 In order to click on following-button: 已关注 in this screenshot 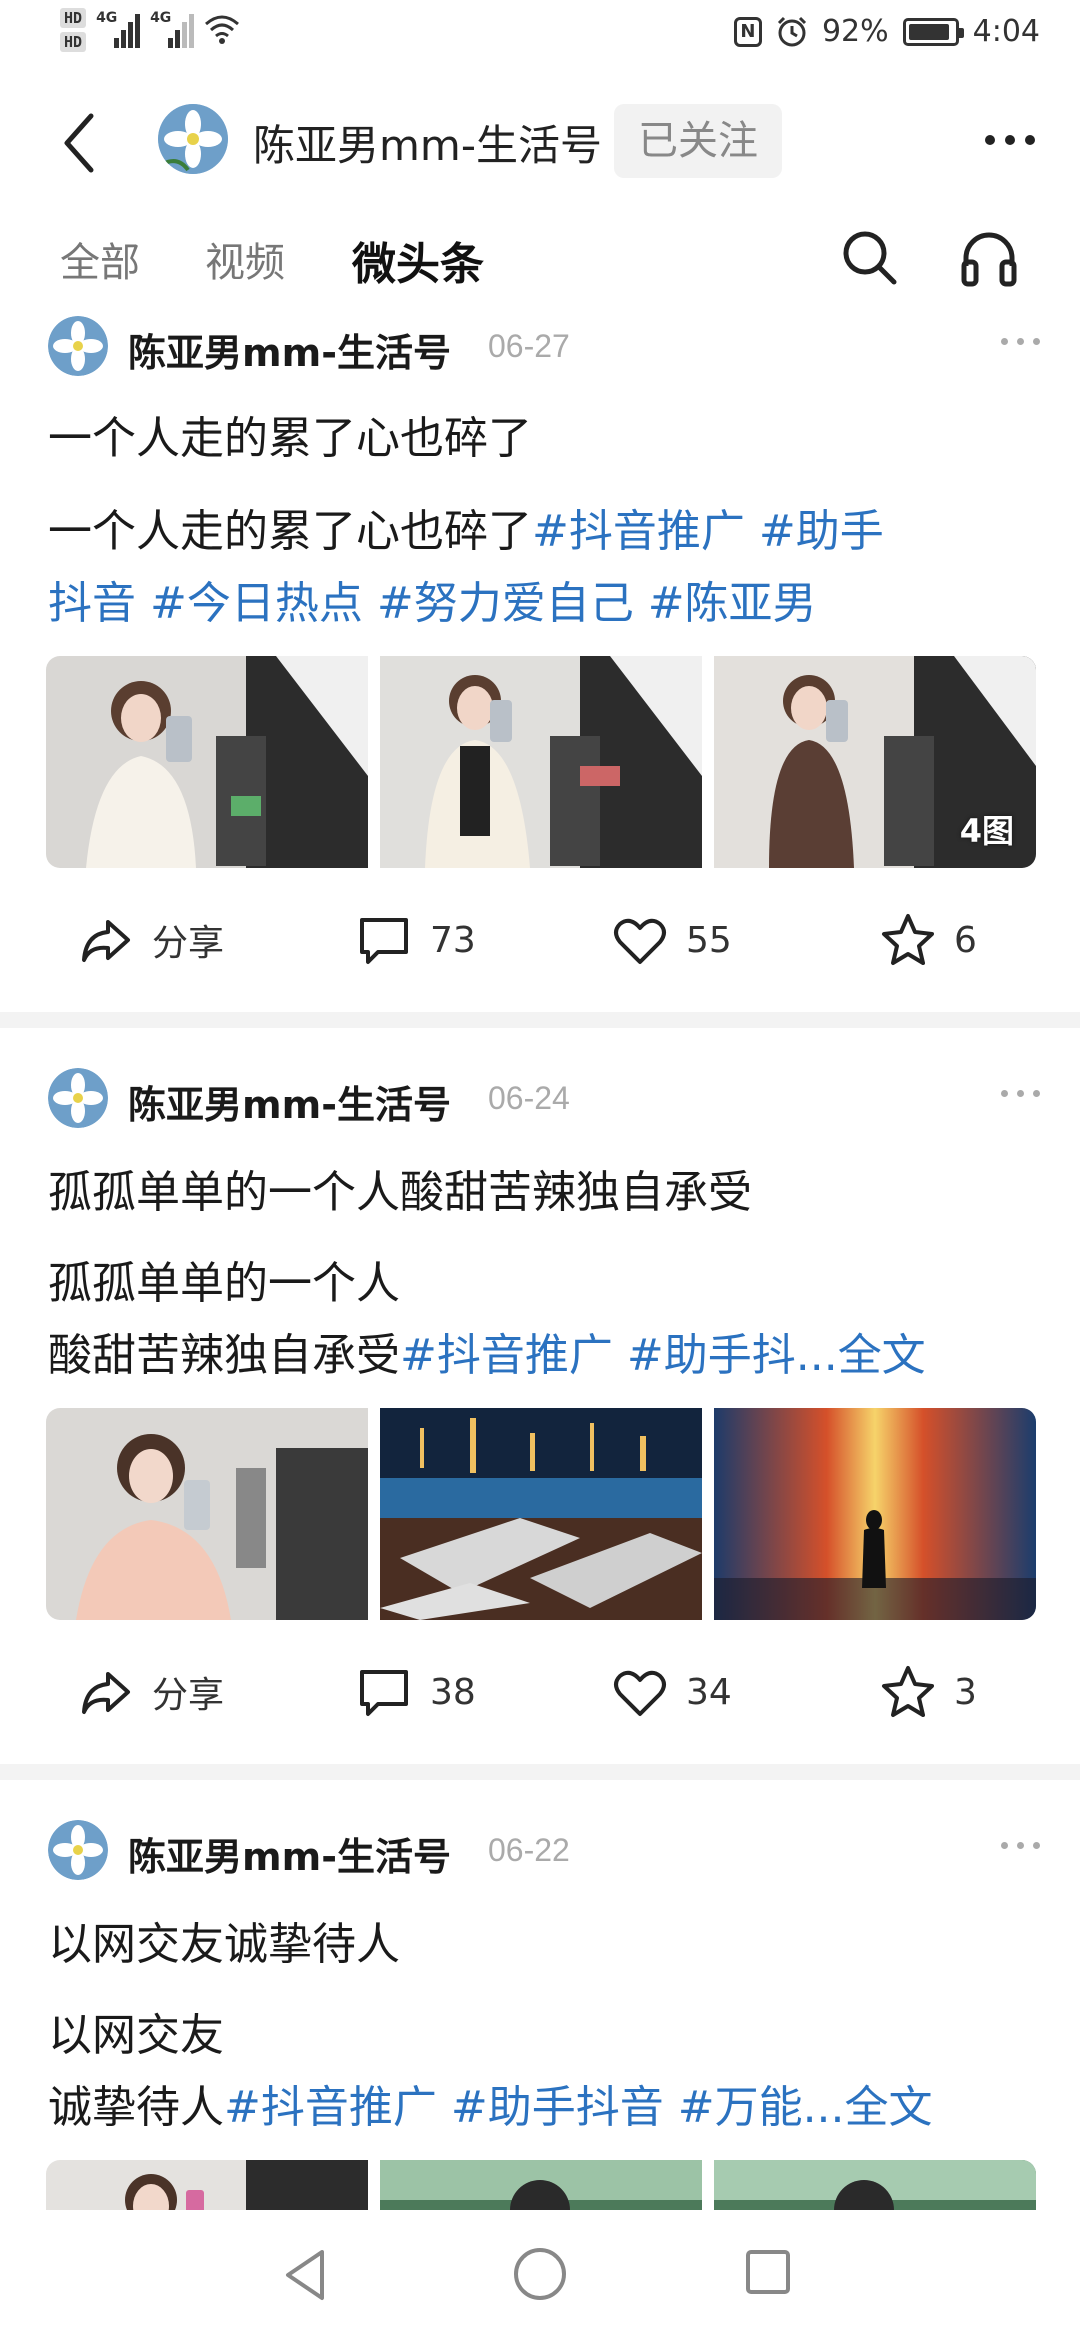, I will do `click(698, 141)`.